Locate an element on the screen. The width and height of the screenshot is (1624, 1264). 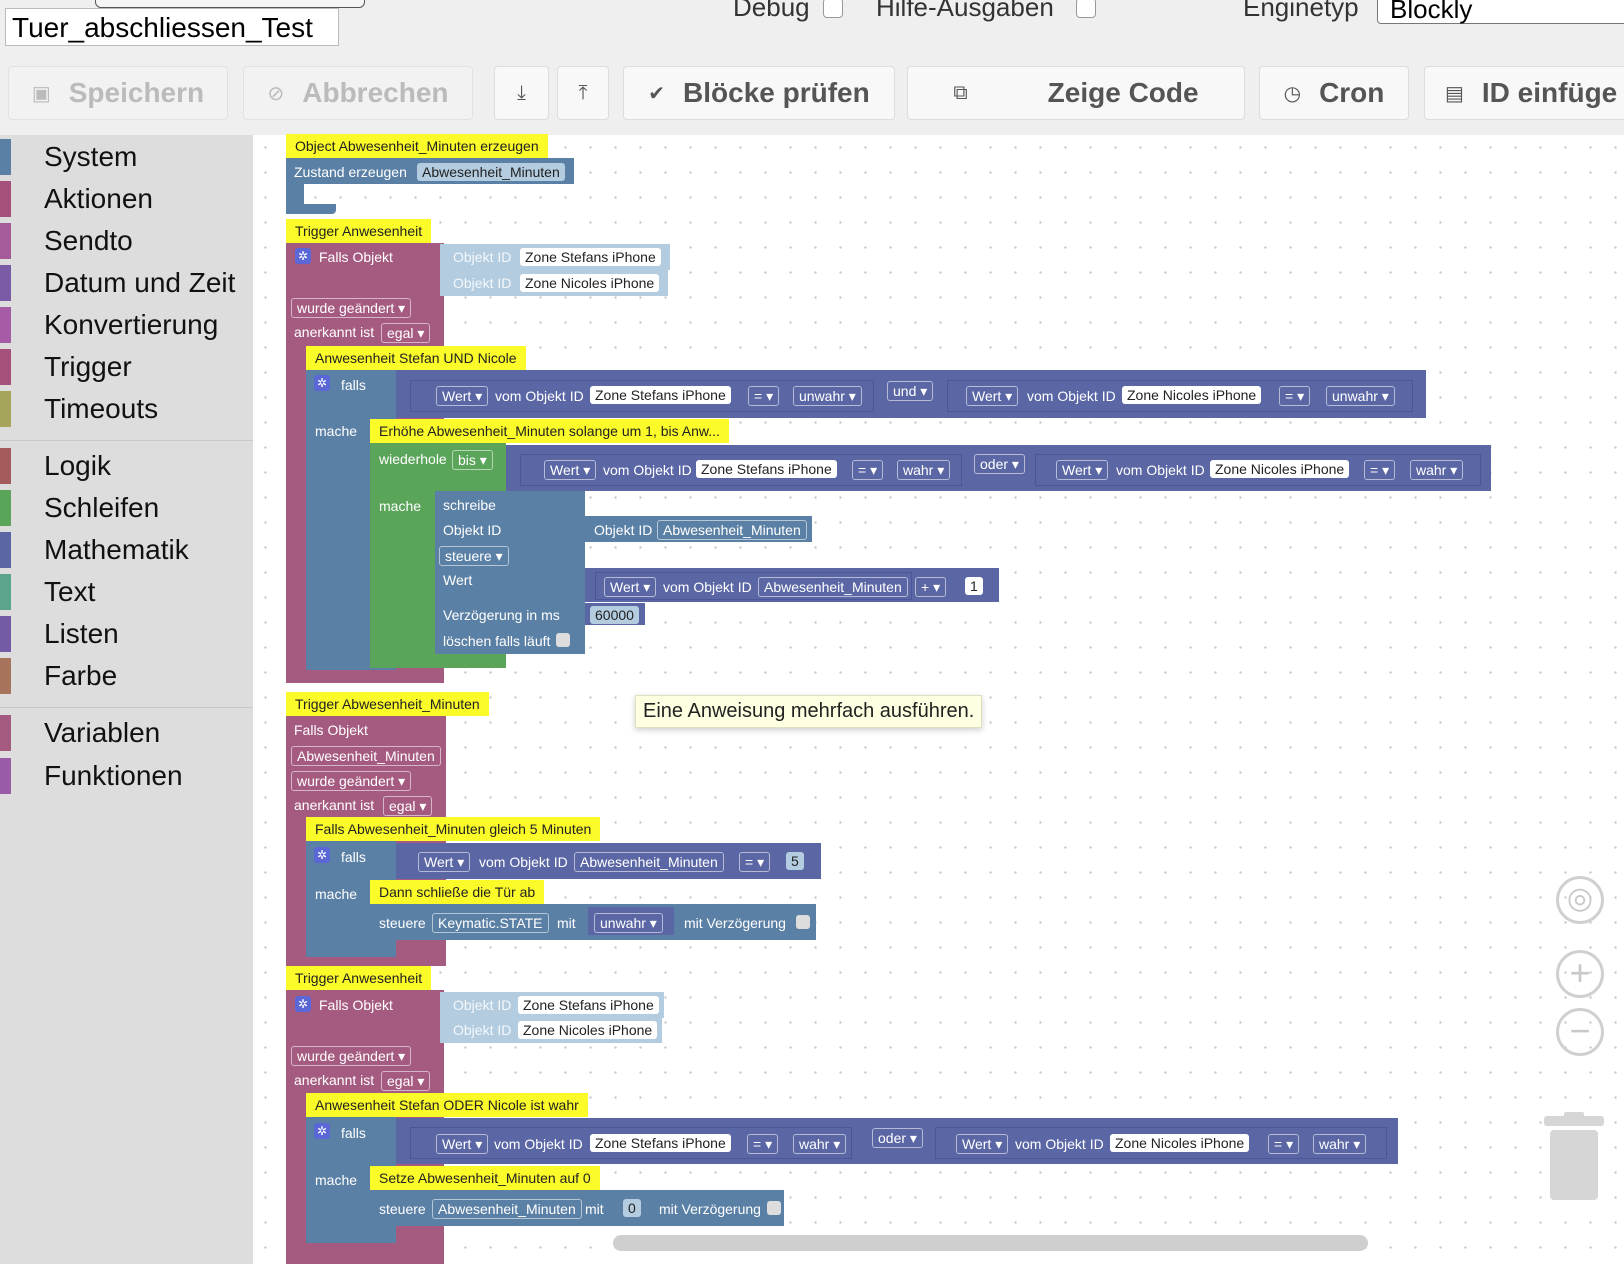
engine-type-select: Blockly is located at coordinates (1500, 12).